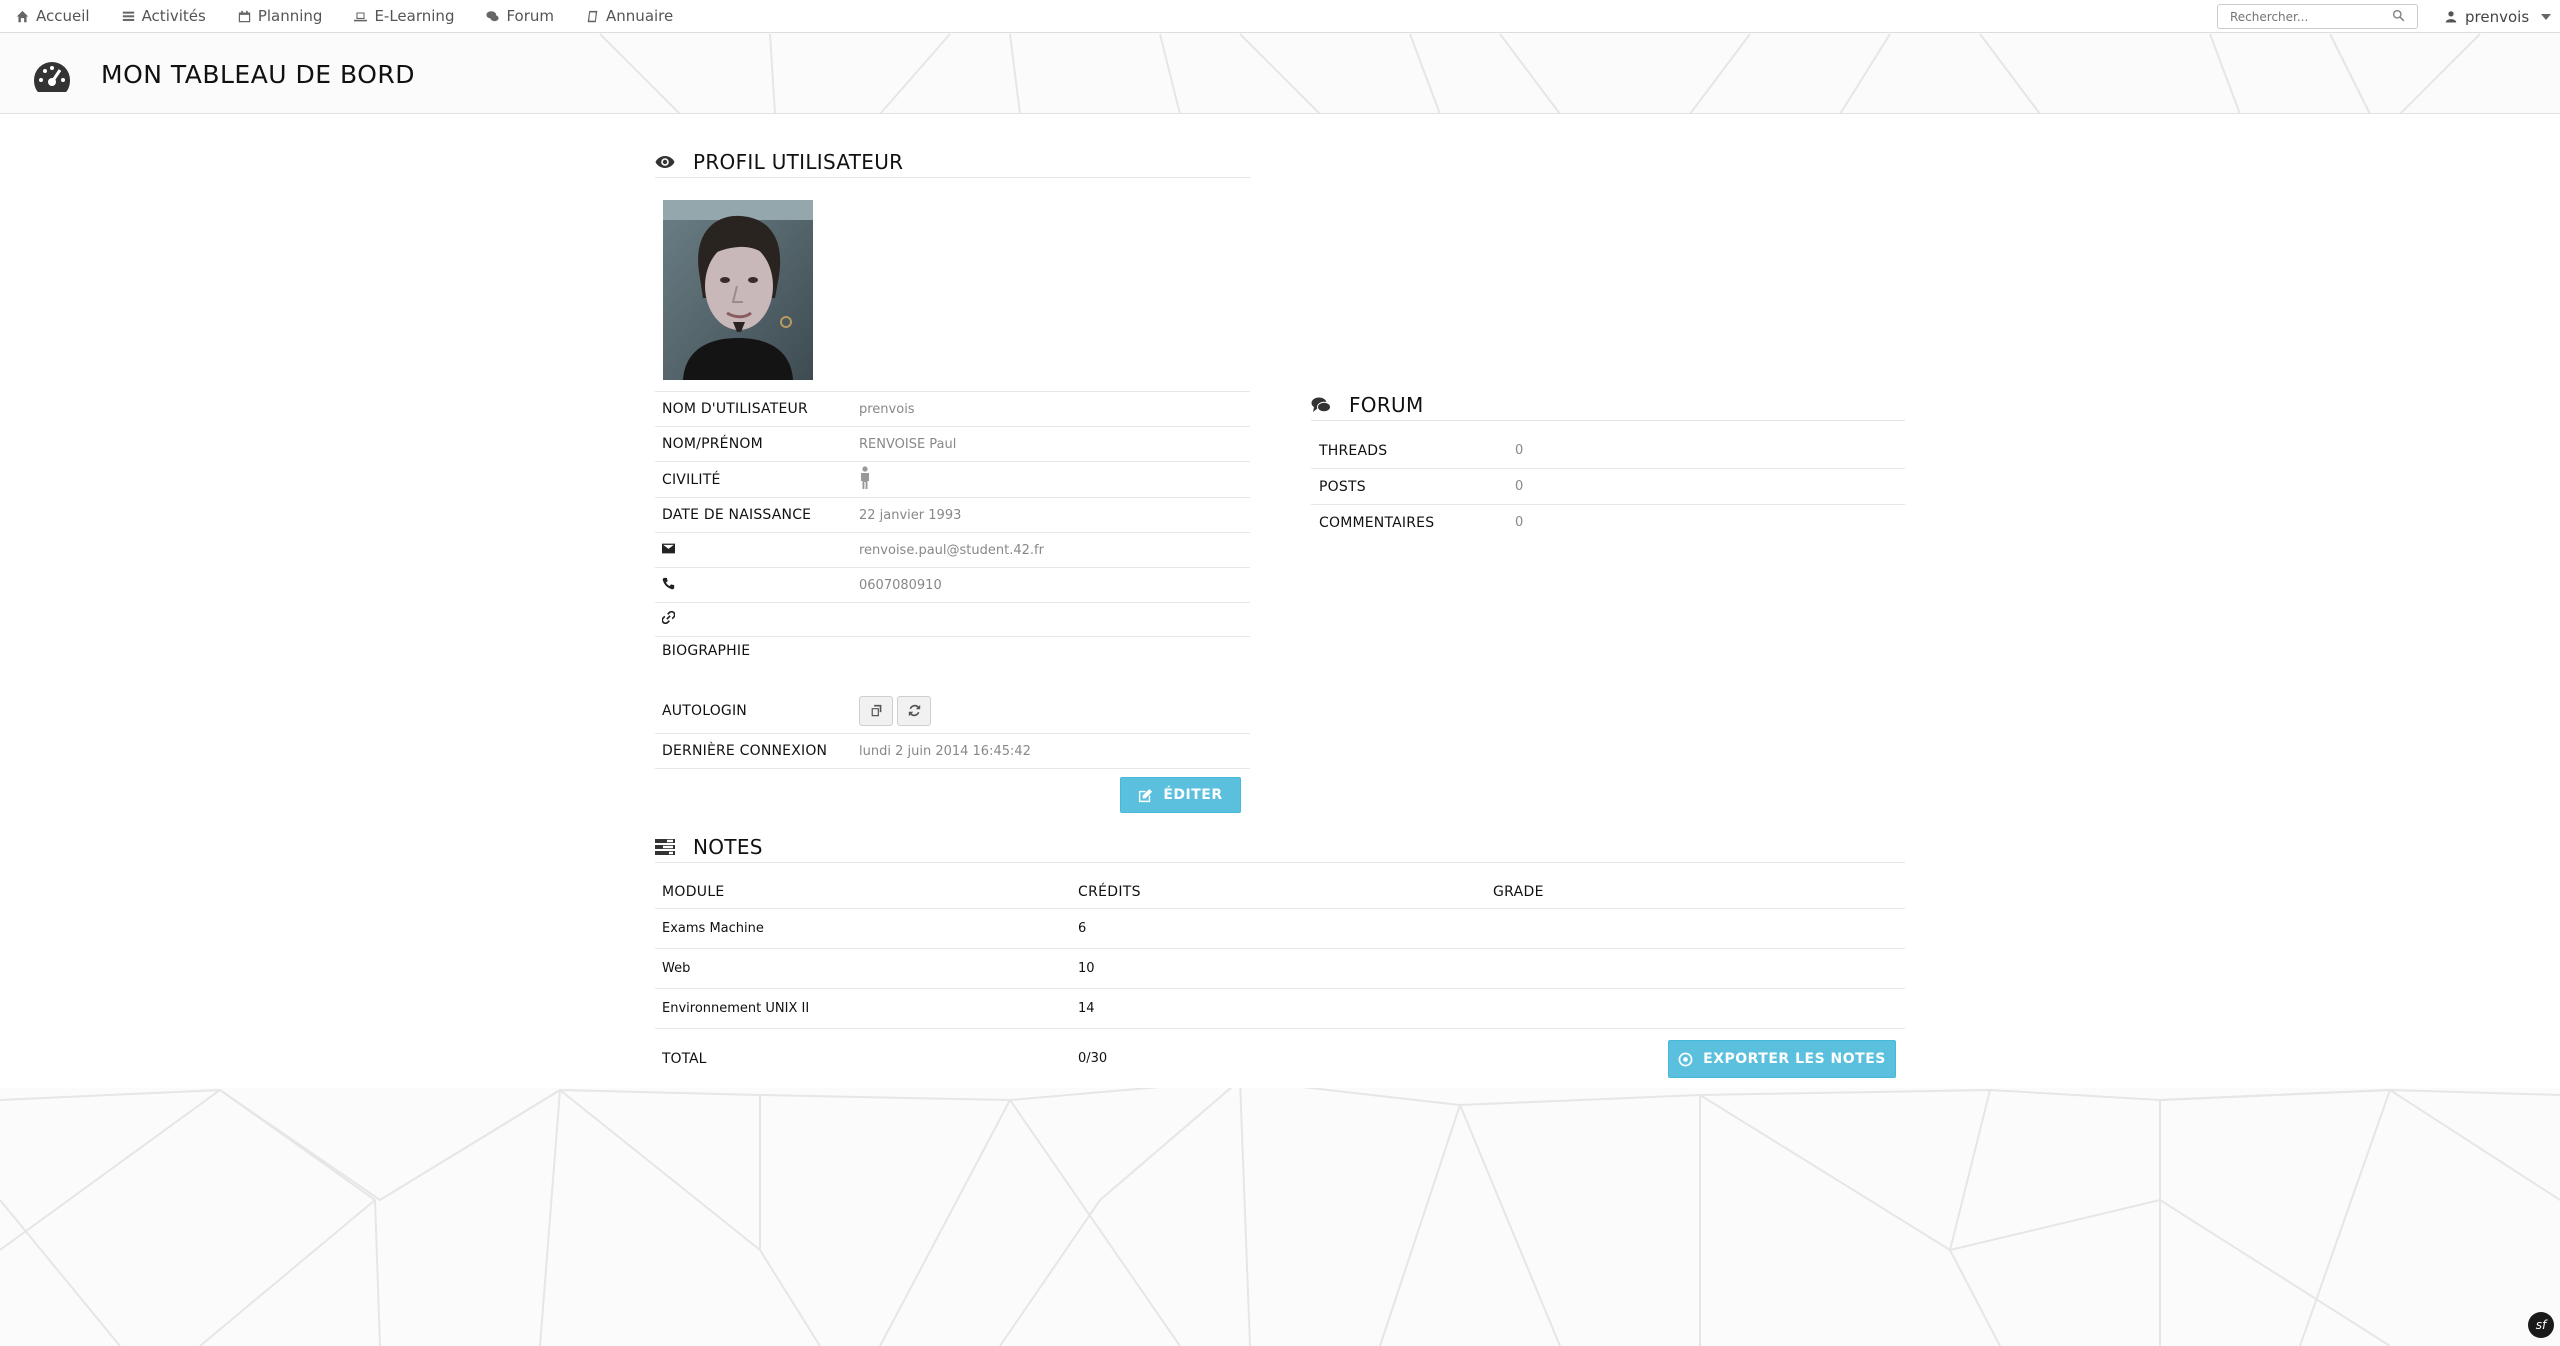 The image size is (2560, 1346). What do you see at coordinates (1353, 450) in the screenshot?
I see `row-label: THREADS` at bounding box center [1353, 450].